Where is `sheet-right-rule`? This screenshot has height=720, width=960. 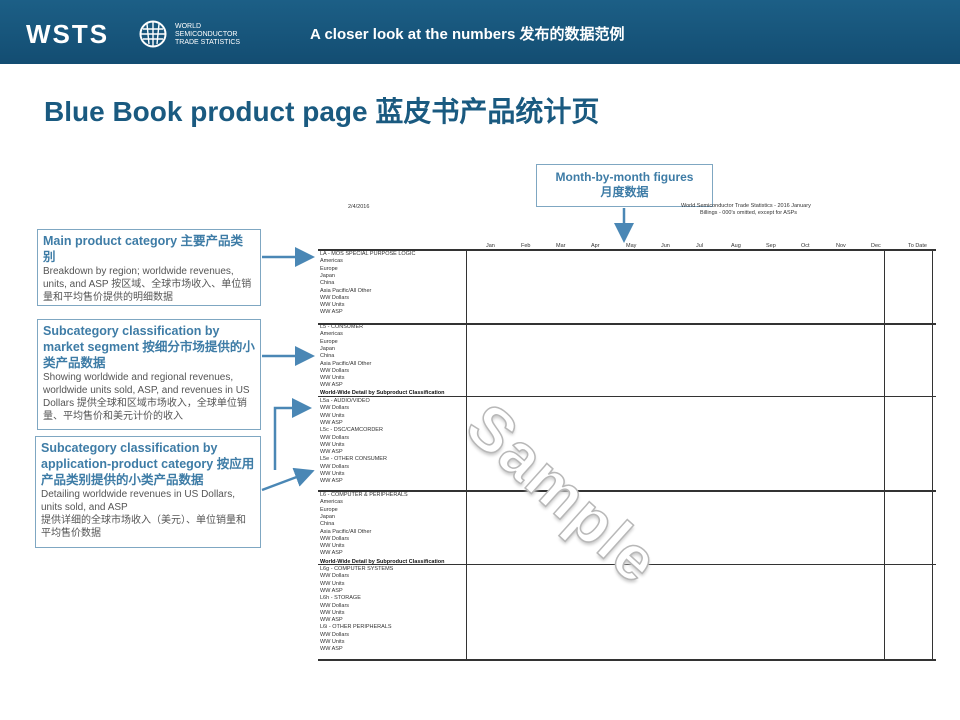 sheet-right-rule is located at coordinates (932, 454).